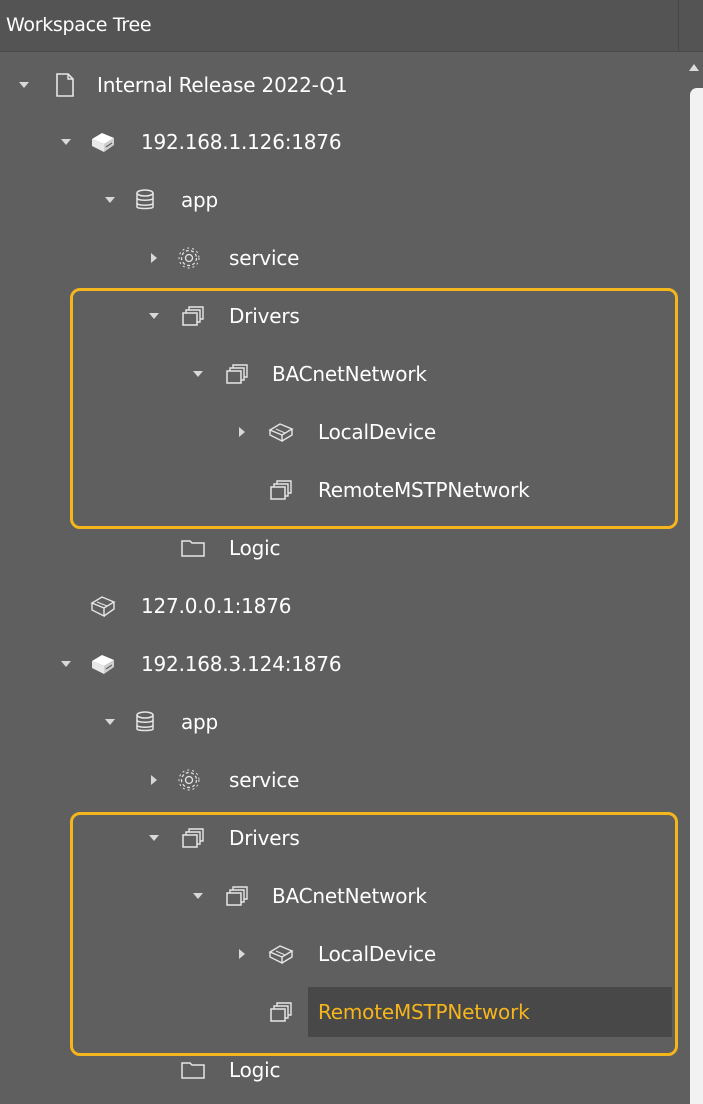 This screenshot has width=703, height=1104. Describe the element at coordinates (340, 780) in the screenshot. I see `tree-item-service-2: service` at that location.